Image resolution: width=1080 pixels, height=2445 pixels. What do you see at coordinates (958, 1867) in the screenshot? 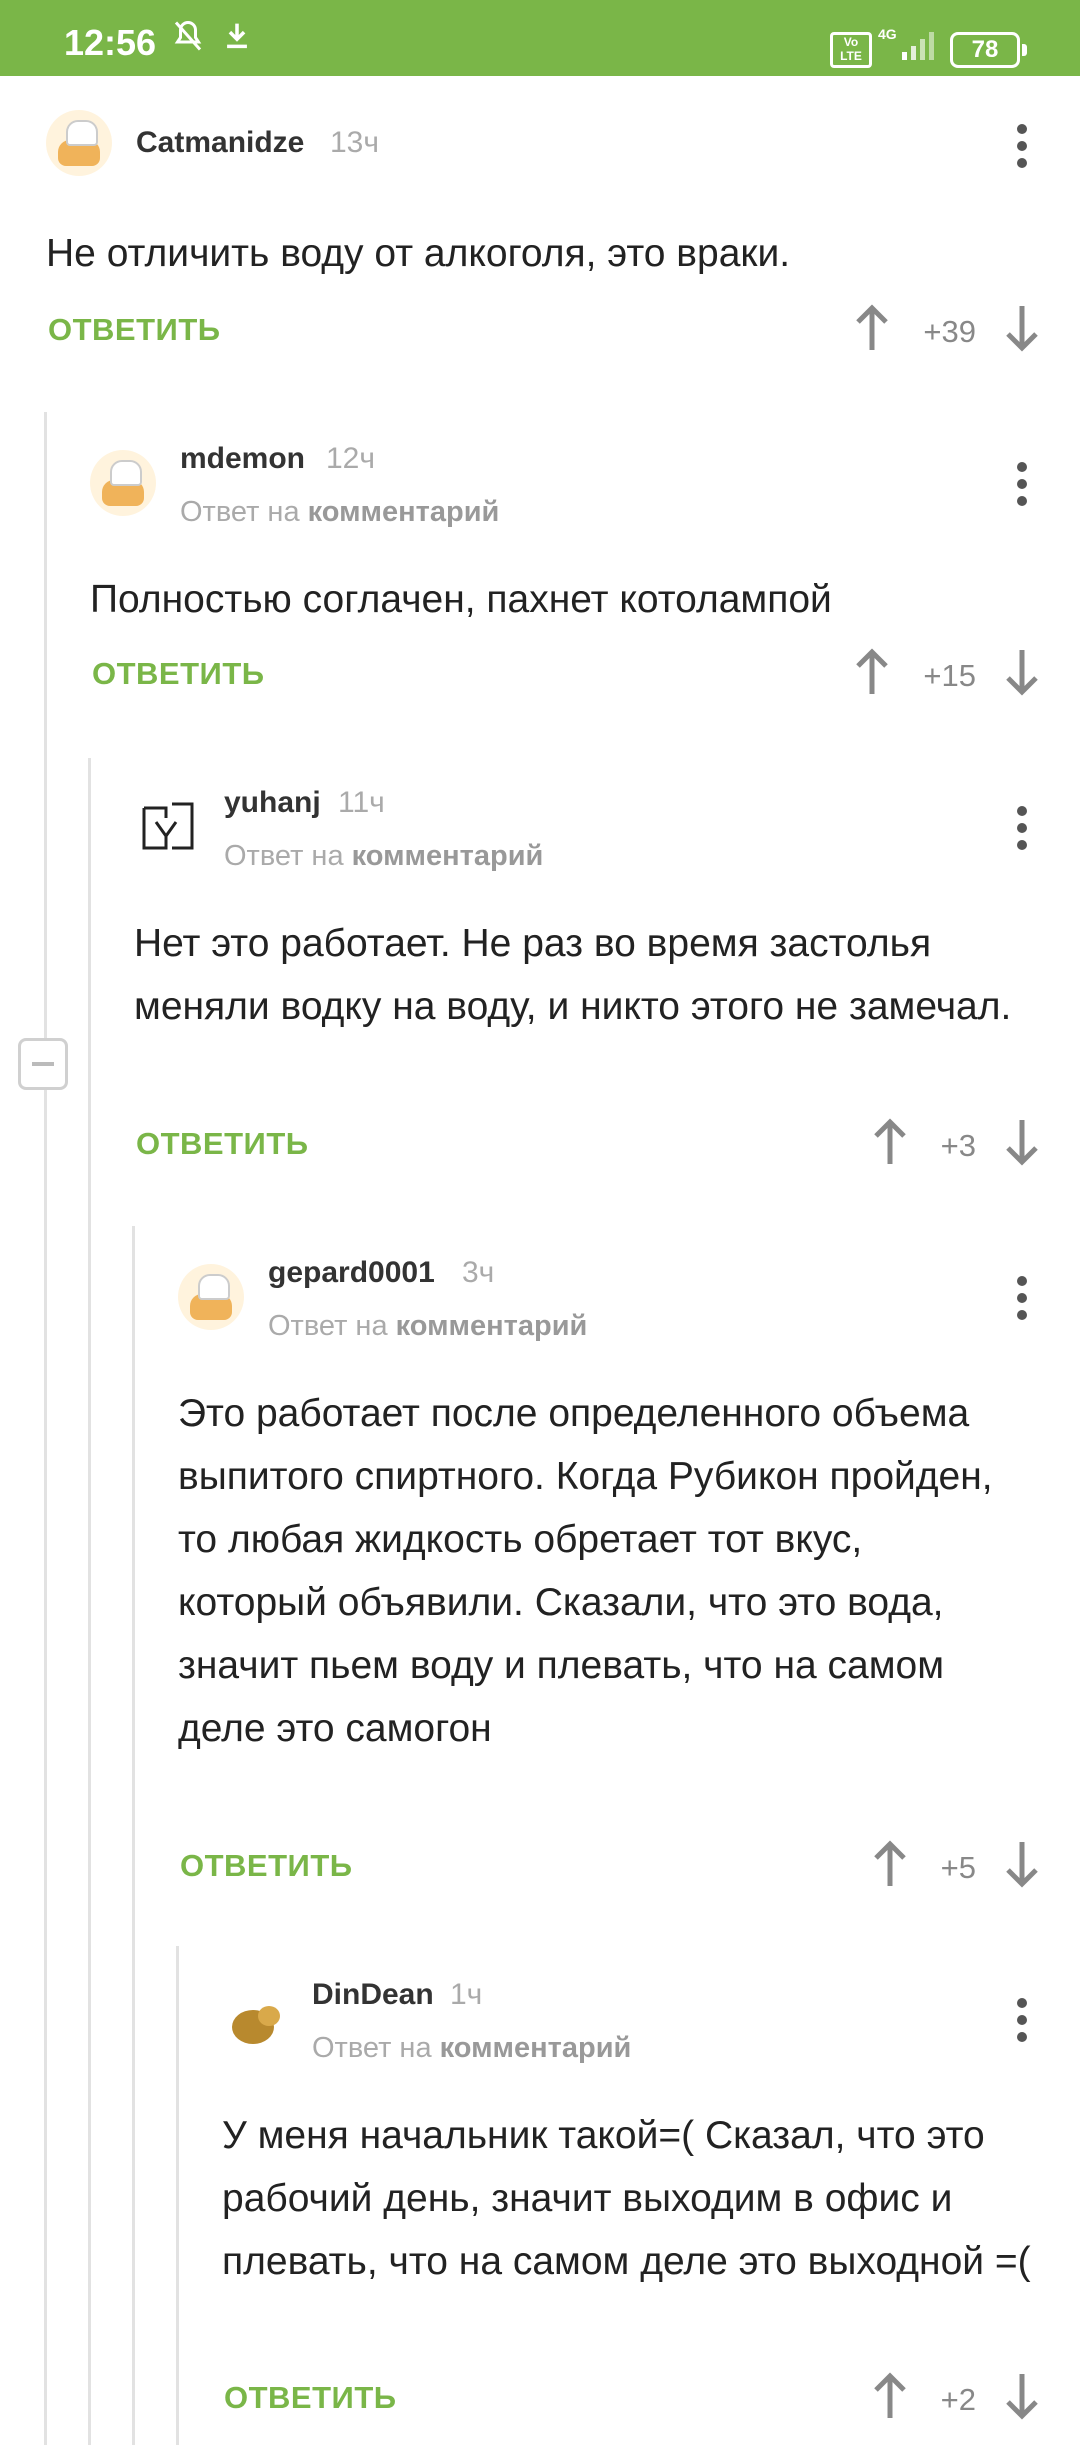
I see `comment-score: +5` at bounding box center [958, 1867].